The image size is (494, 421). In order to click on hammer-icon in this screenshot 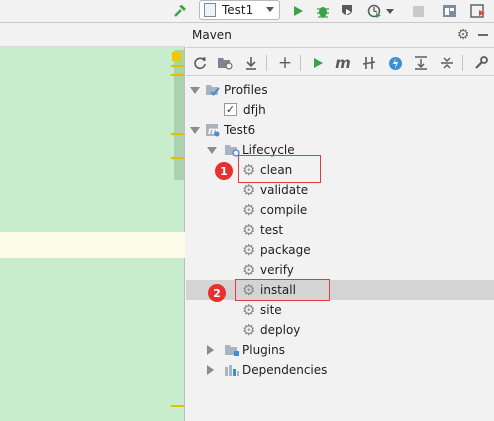, I will do `click(180, 11)`.